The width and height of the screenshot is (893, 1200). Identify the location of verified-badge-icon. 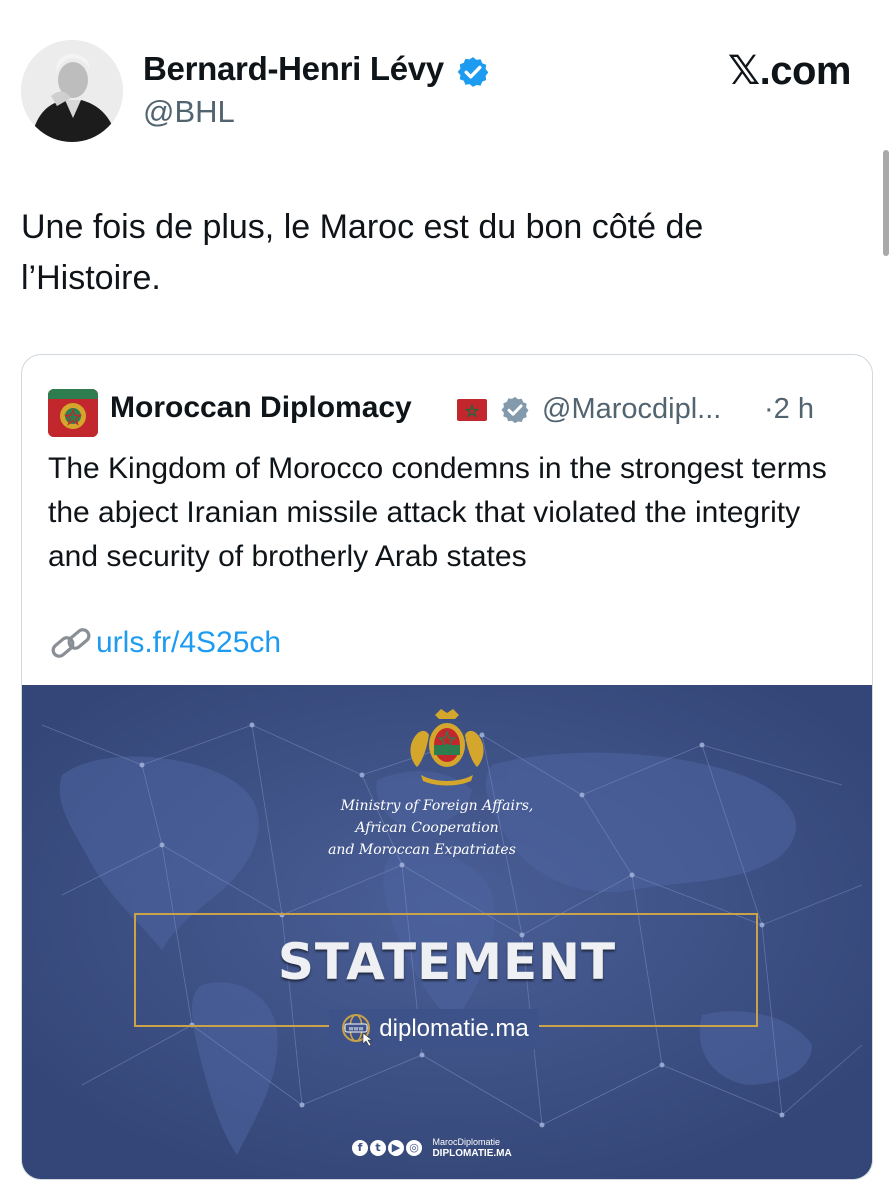
(473, 72).